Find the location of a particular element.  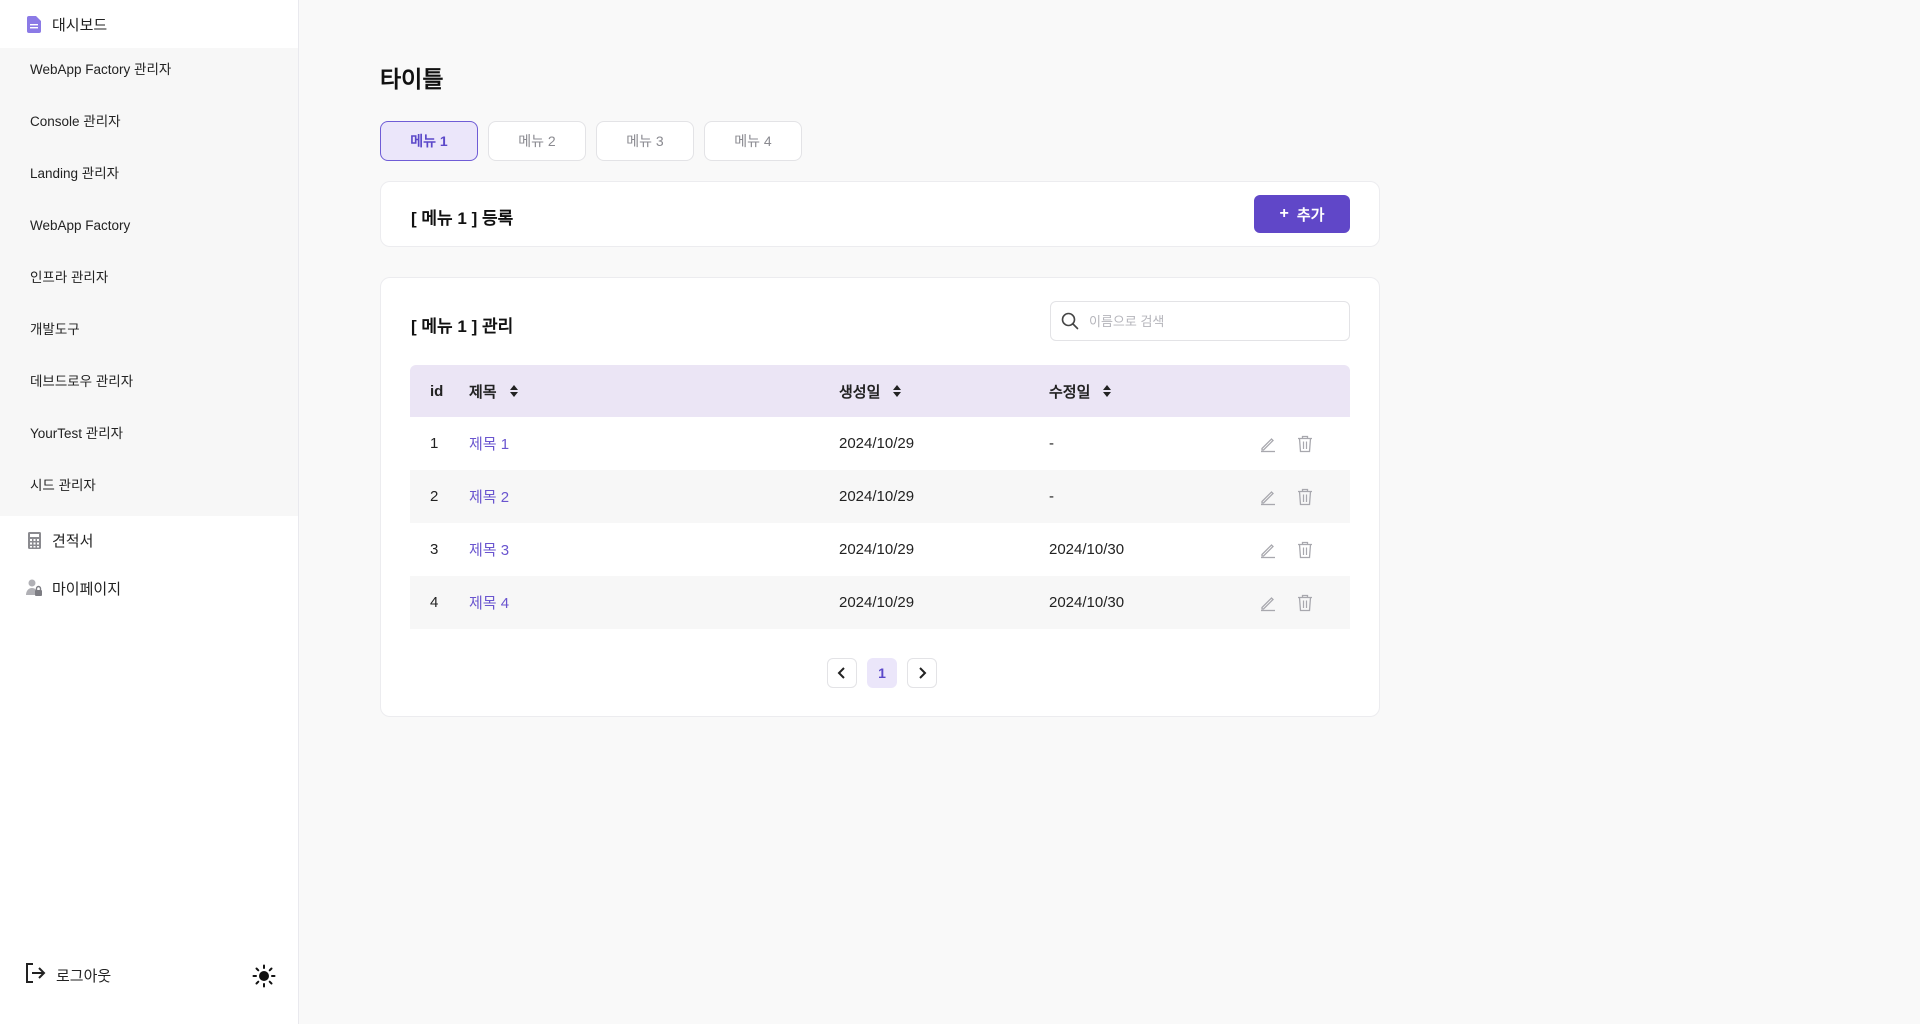

title-link: 제목 3 is located at coordinates (489, 549).